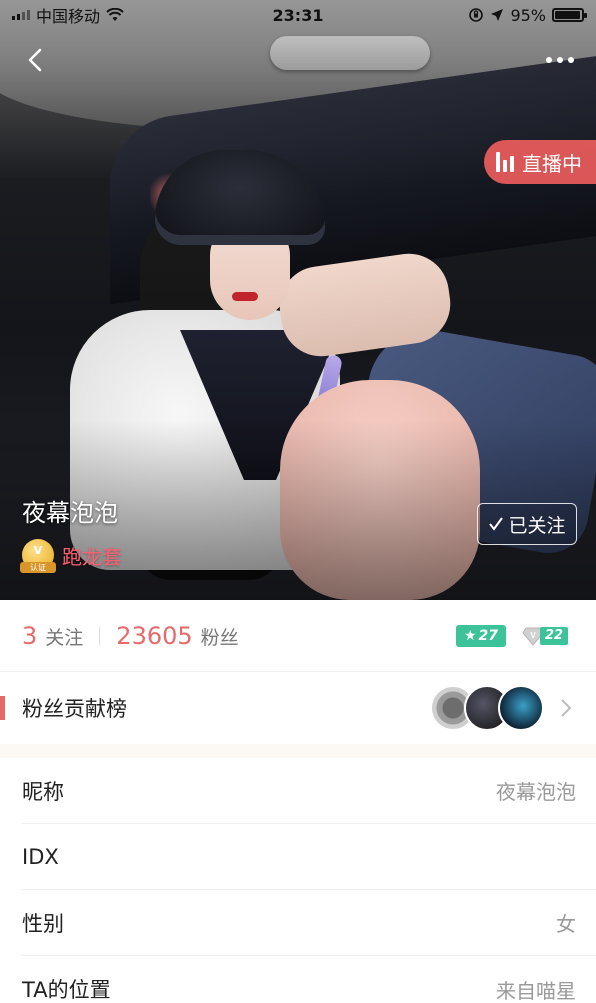 This screenshot has width=596, height=1003. I want to click on vip-level-number: 22, so click(554, 635).